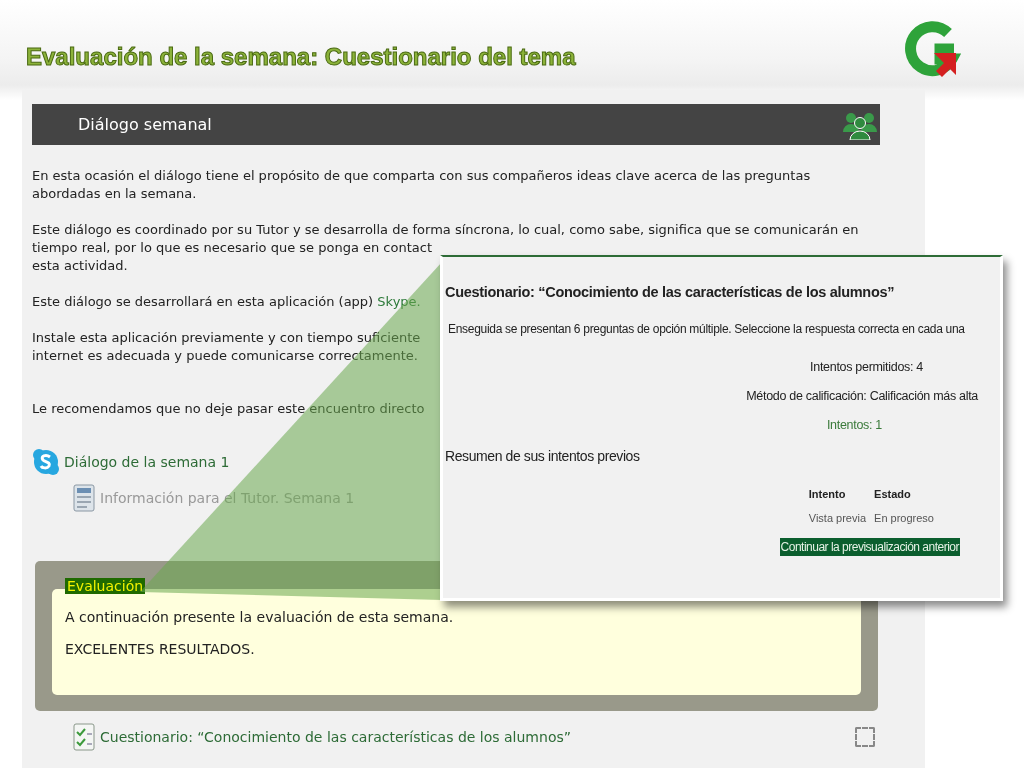 Image resolution: width=1024 pixels, height=768 pixels. What do you see at coordinates (445, 248) in the screenshot?
I see `paragraph: Este diálogo es coordinado por su Tutor y se desarrolla de forma síncrona, lo cual, como sabe, significa que se comunicarán en tiempo real, por lo que es necesario que se ponga en contact esta actividad.` at bounding box center [445, 248].